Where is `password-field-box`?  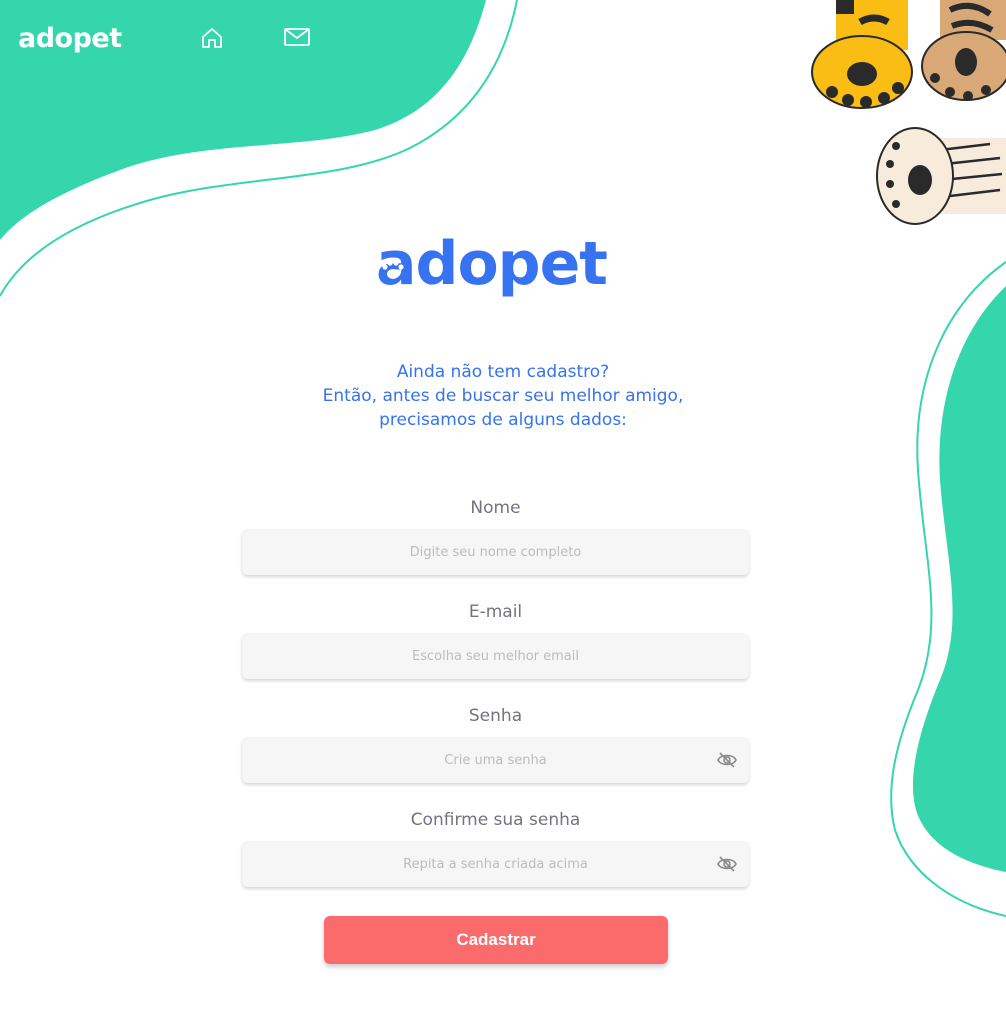
password-field-box is located at coordinates (495, 760).